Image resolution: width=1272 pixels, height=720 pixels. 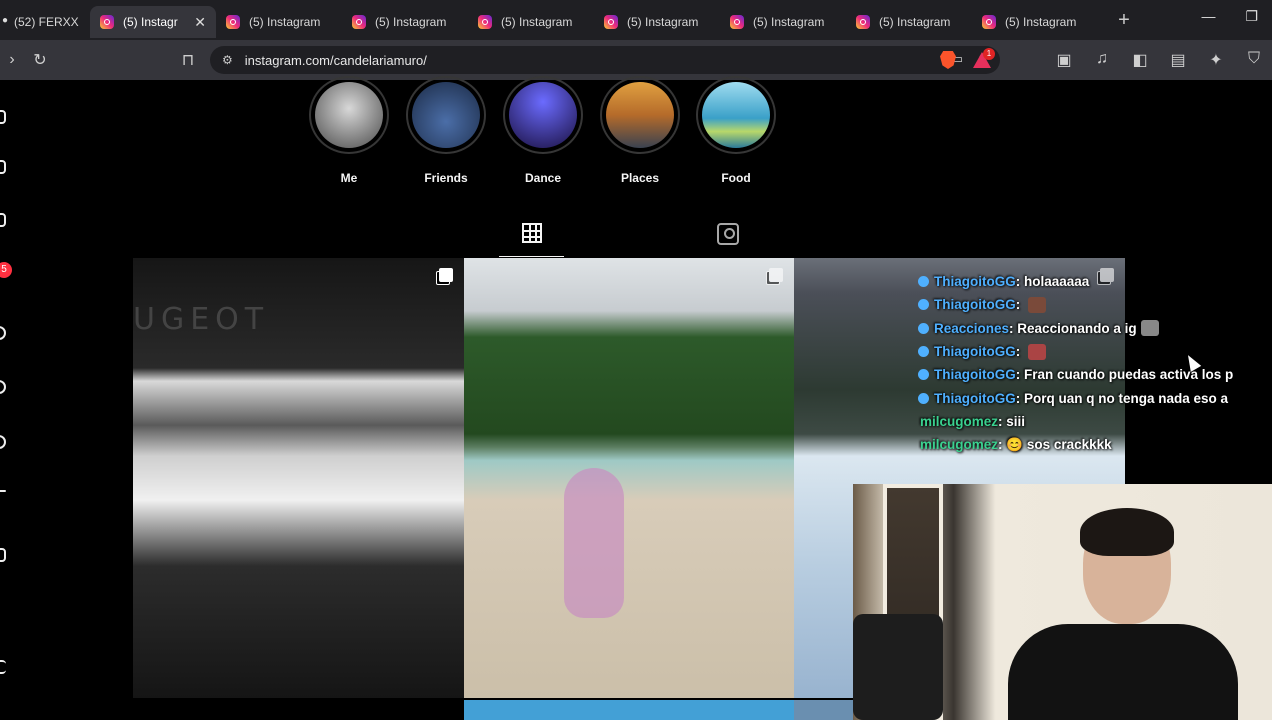 I want to click on tab-youtube: ● (52) FERXX, so click(x=45, y=22).